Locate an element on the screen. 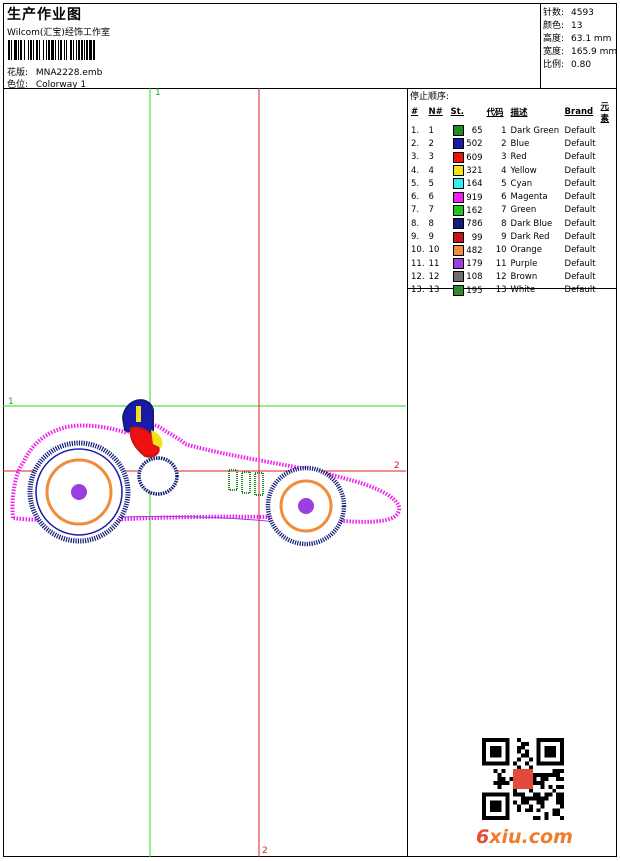 This screenshot has width=620, height=861. col-header: Brand is located at coordinates (579, 112).